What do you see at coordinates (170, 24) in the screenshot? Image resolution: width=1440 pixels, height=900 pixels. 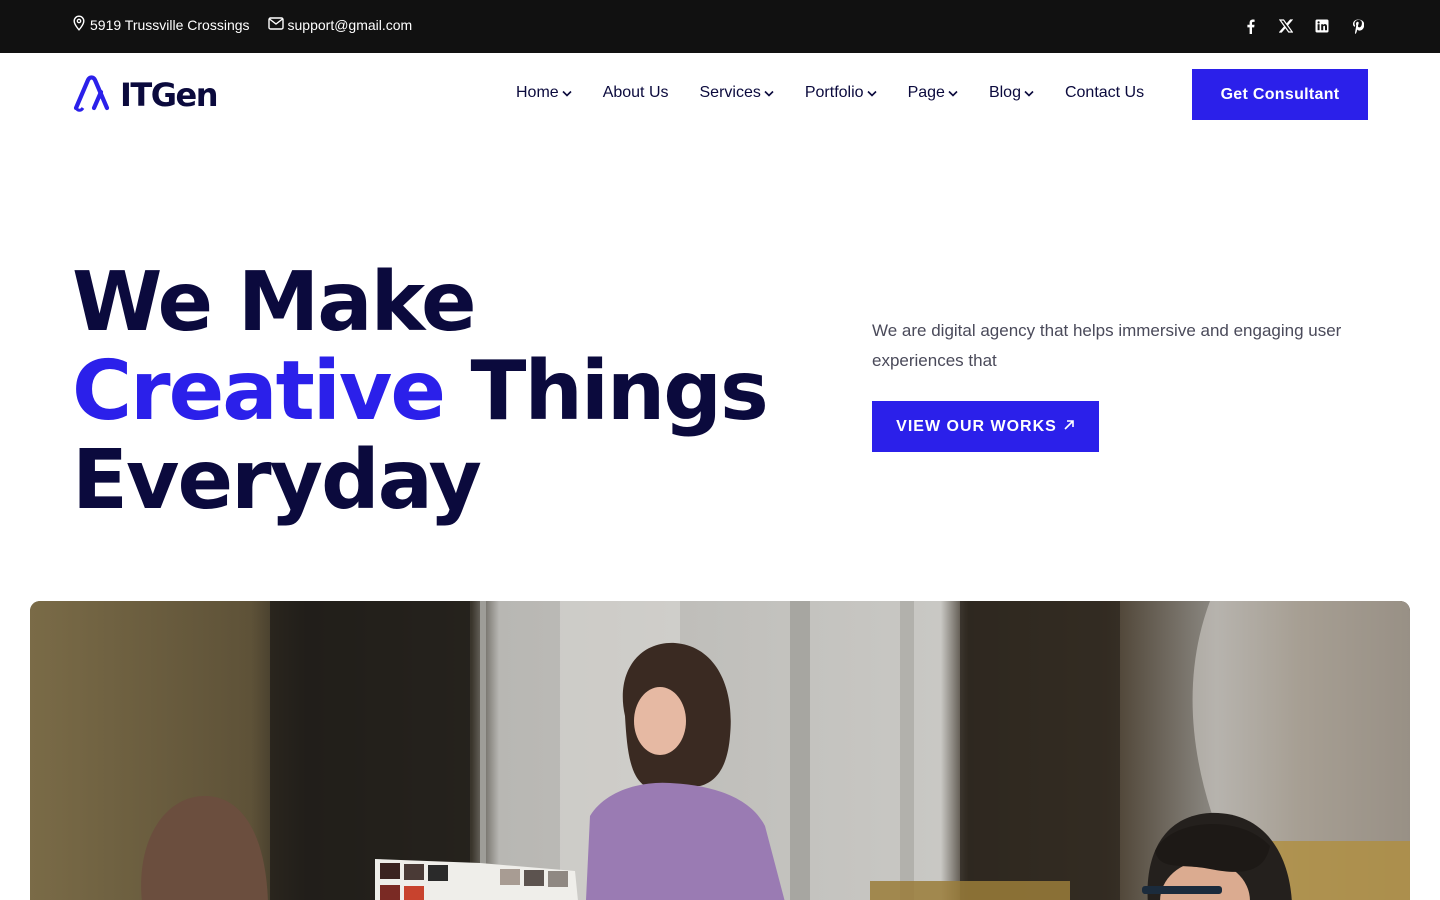 I see `address-text: 5919 Trussville Crossings` at bounding box center [170, 24].